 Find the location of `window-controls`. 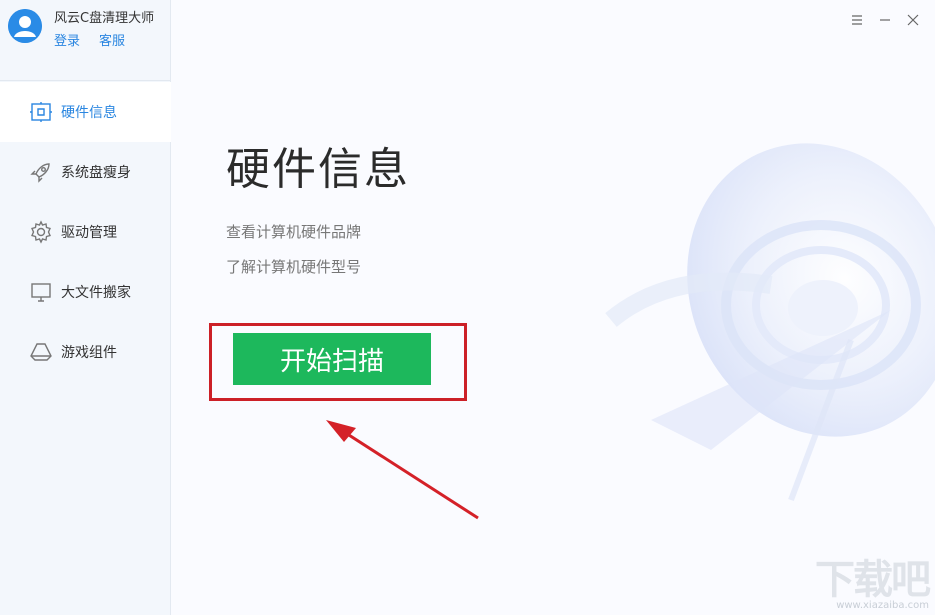

window-controls is located at coordinates (885, 20).